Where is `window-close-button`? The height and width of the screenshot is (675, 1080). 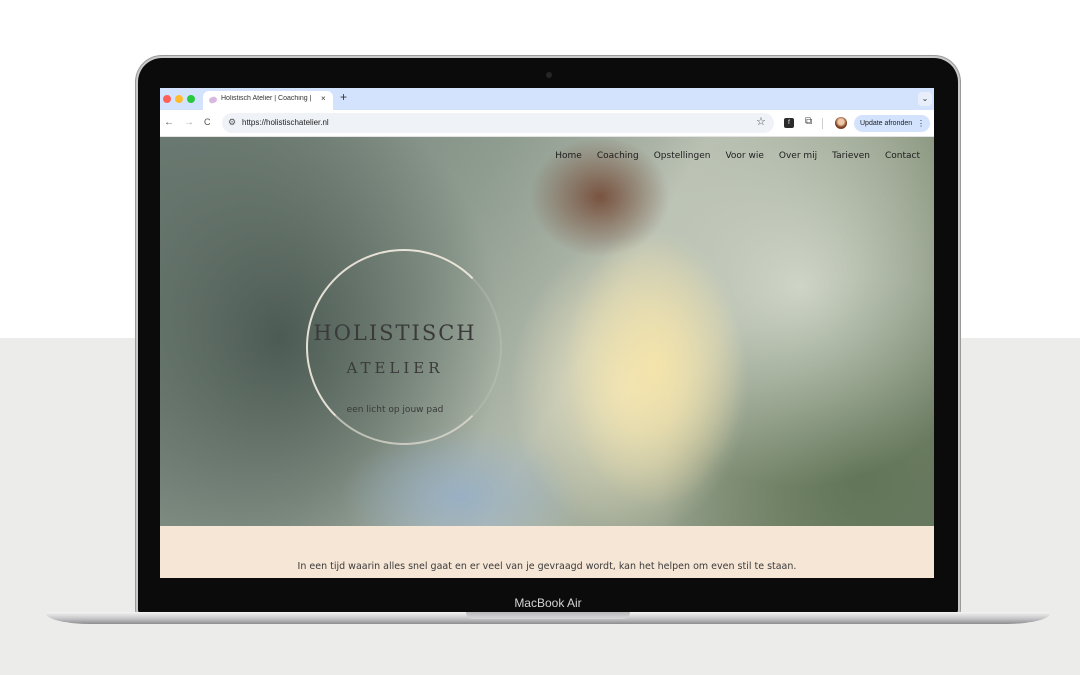
window-close-button is located at coordinates (167, 99).